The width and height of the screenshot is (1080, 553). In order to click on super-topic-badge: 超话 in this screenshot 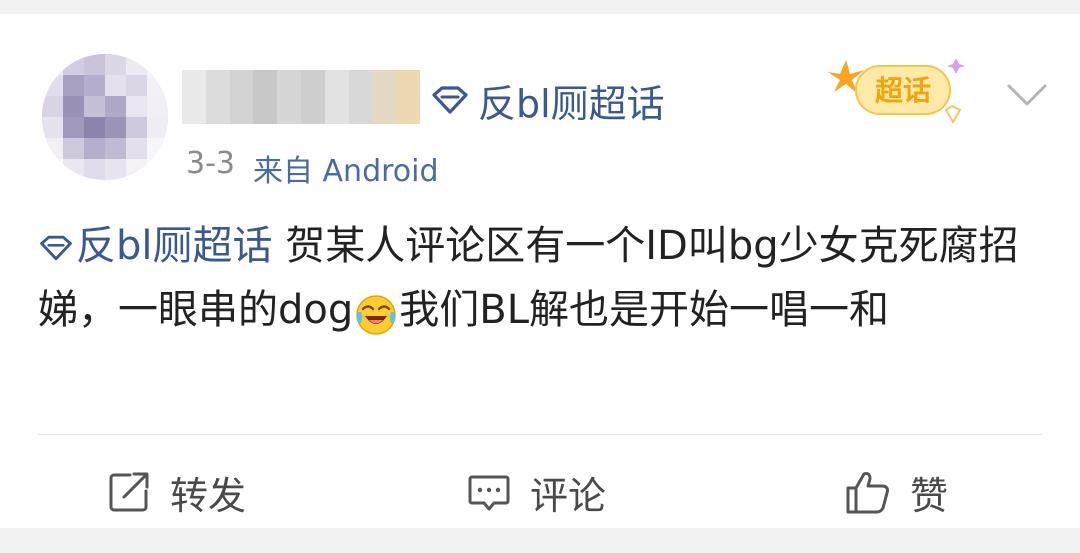, I will do `click(901, 92)`.